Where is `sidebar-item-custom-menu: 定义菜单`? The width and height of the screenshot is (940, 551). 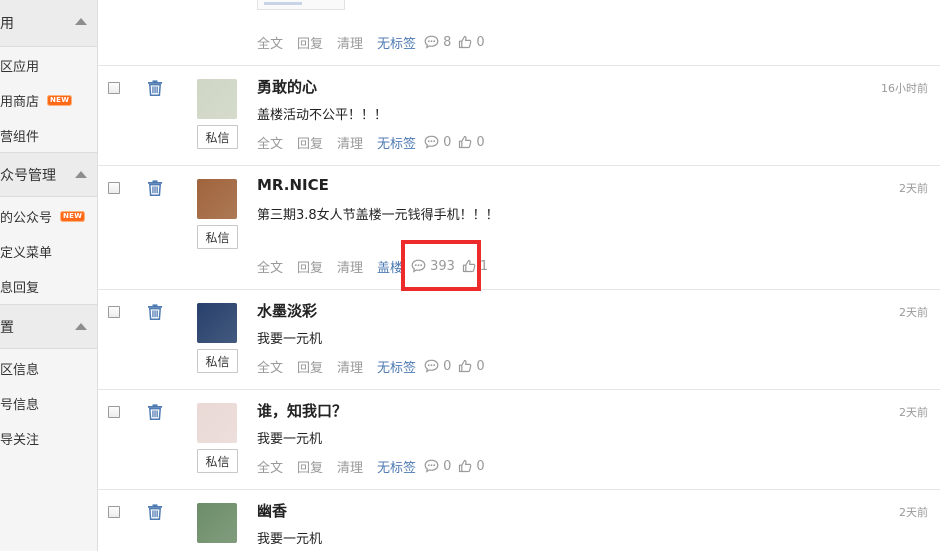 sidebar-item-custom-menu: 定义菜单 is located at coordinates (48, 251).